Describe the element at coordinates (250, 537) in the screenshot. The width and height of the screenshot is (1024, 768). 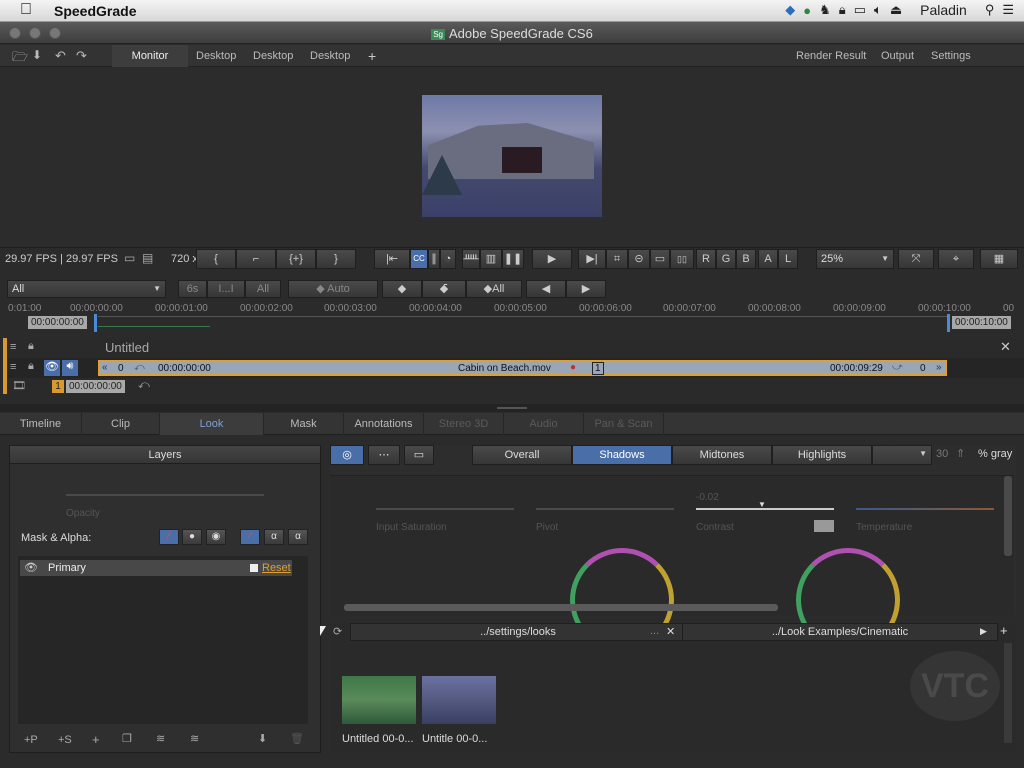
I see `alpha-off-button: ⁄` at that location.